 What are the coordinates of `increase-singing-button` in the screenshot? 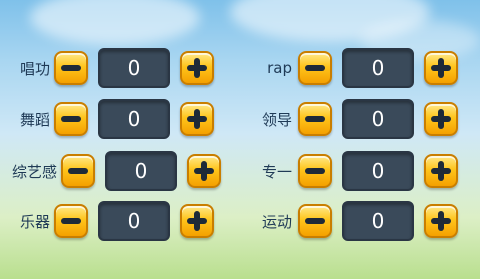 It's located at (197, 68).